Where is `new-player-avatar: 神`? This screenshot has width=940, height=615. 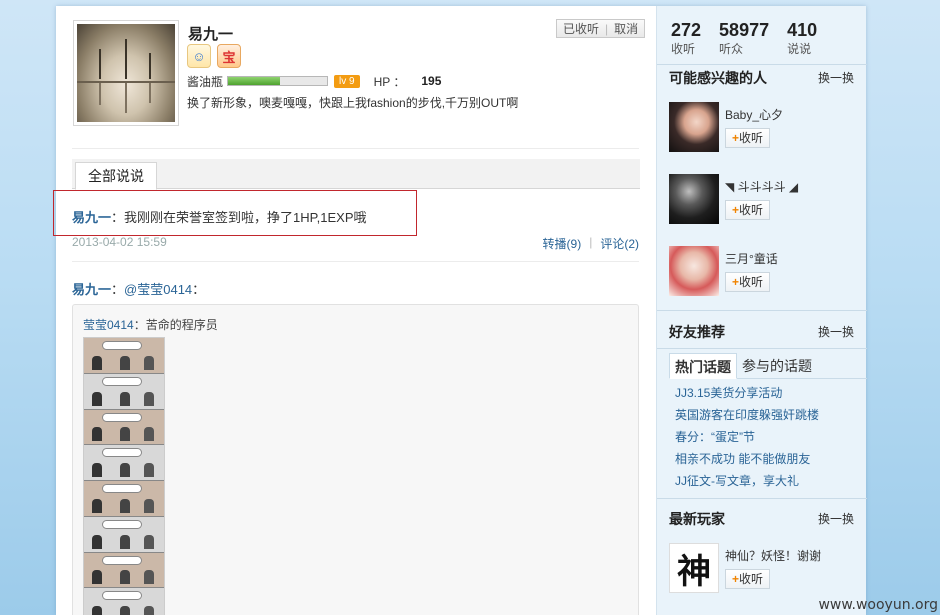
new-player-avatar: 神 is located at coordinates (694, 568).